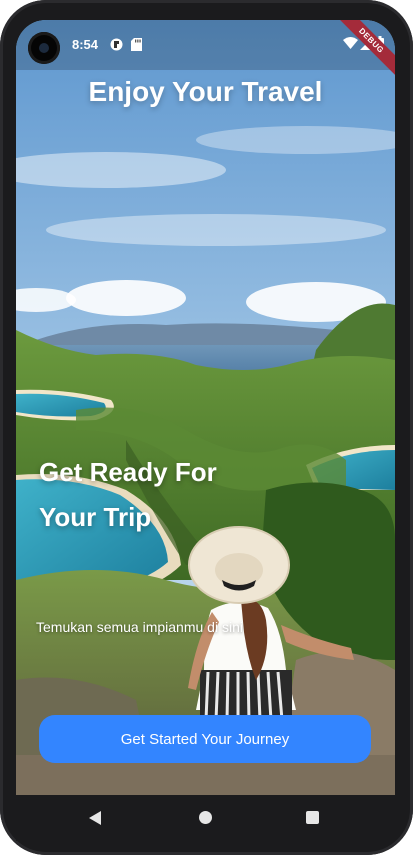  Describe the element at coordinates (350, 43) in the screenshot. I see `wifi-icon` at that location.